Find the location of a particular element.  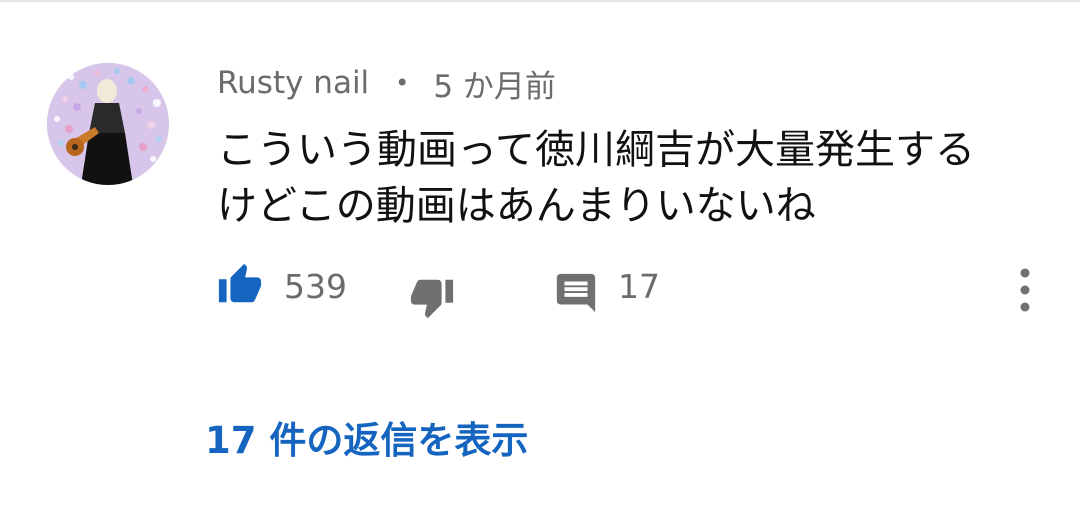

thumbs-down-icon is located at coordinates (432, 297).